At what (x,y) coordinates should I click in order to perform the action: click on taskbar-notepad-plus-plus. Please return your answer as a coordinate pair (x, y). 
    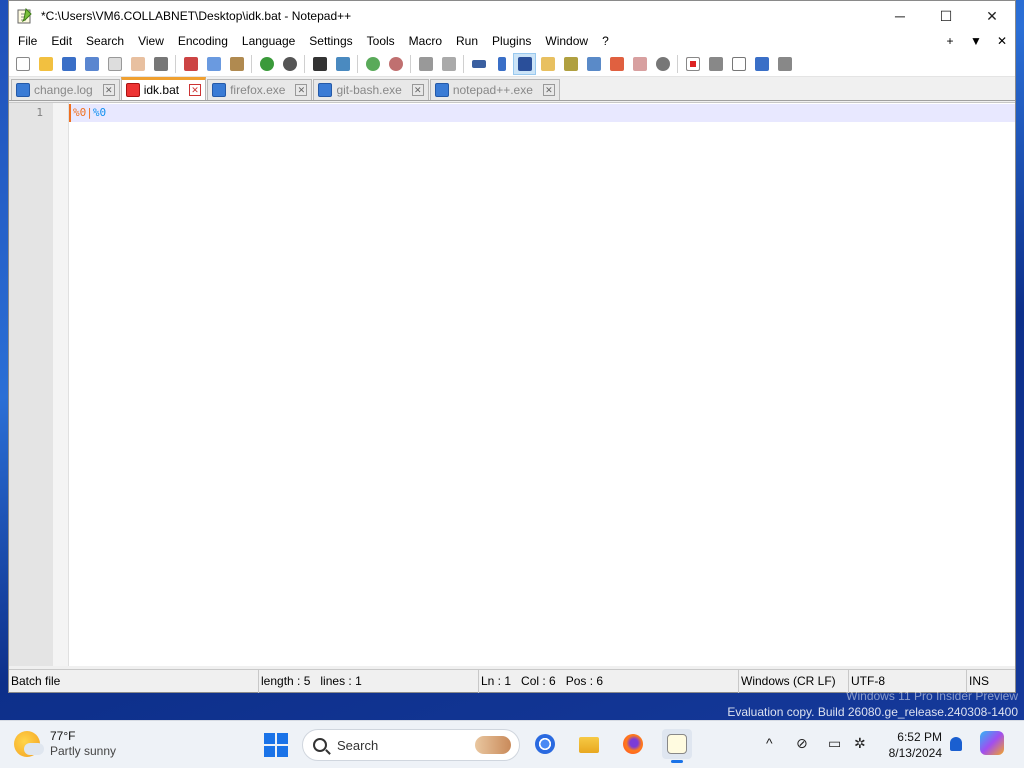
    Looking at the image, I should click on (677, 746).